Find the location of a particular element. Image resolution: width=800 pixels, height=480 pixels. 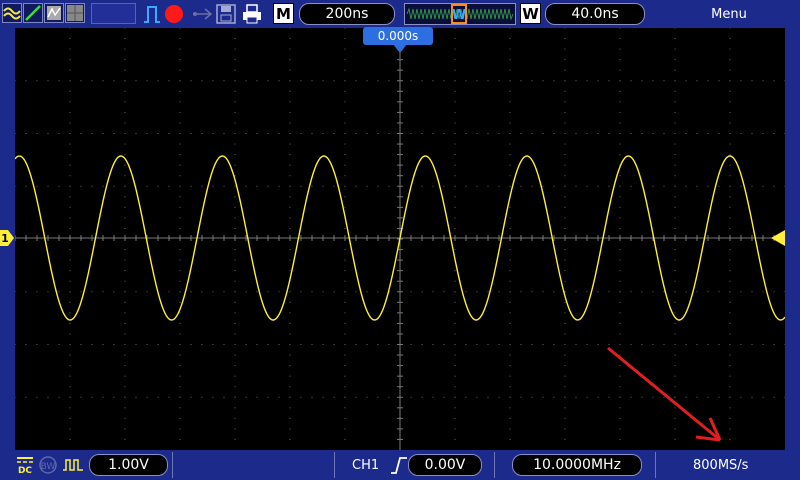

frequency-counter-readout: 10.0000MHz is located at coordinates (577, 465).